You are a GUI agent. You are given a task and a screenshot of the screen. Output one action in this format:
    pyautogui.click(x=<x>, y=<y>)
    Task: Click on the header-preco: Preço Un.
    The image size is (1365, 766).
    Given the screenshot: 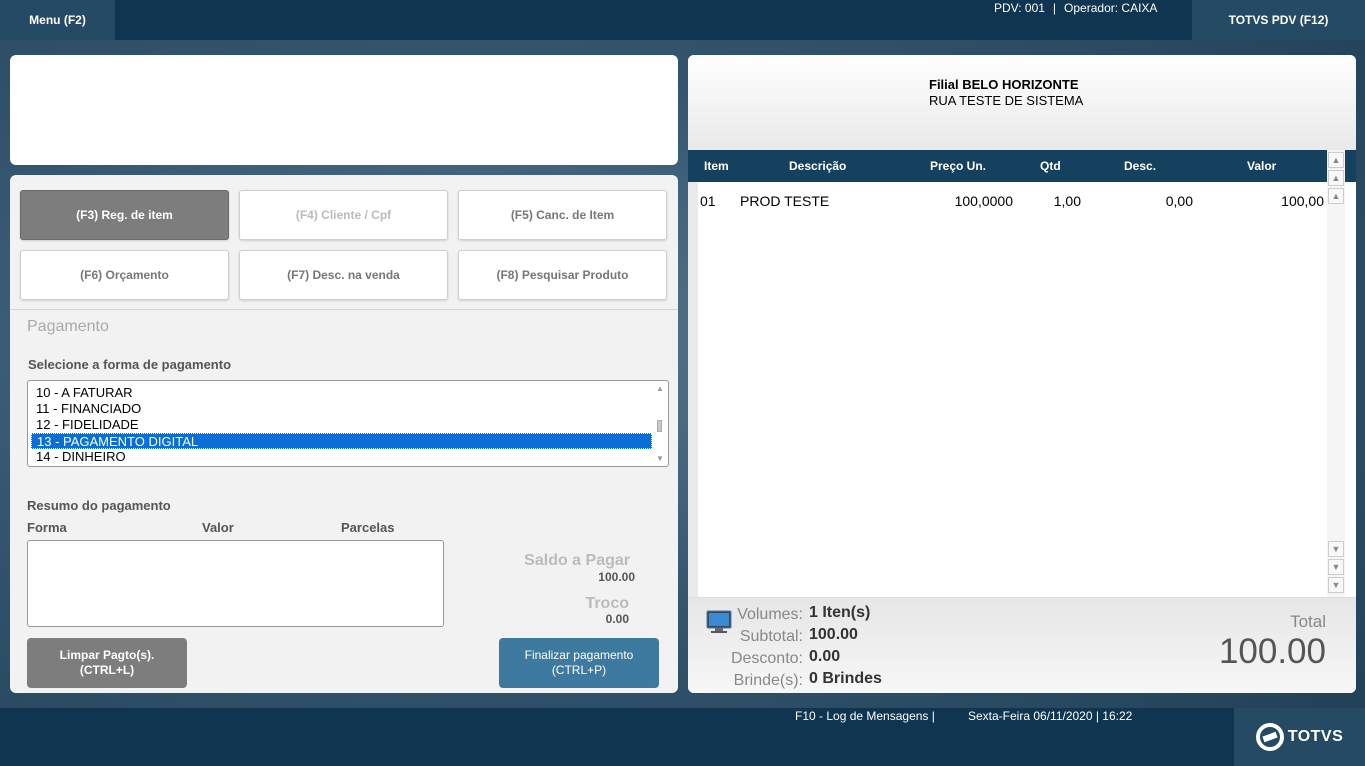 What is the action you would take?
    pyautogui.click(x=958, y=166)
    